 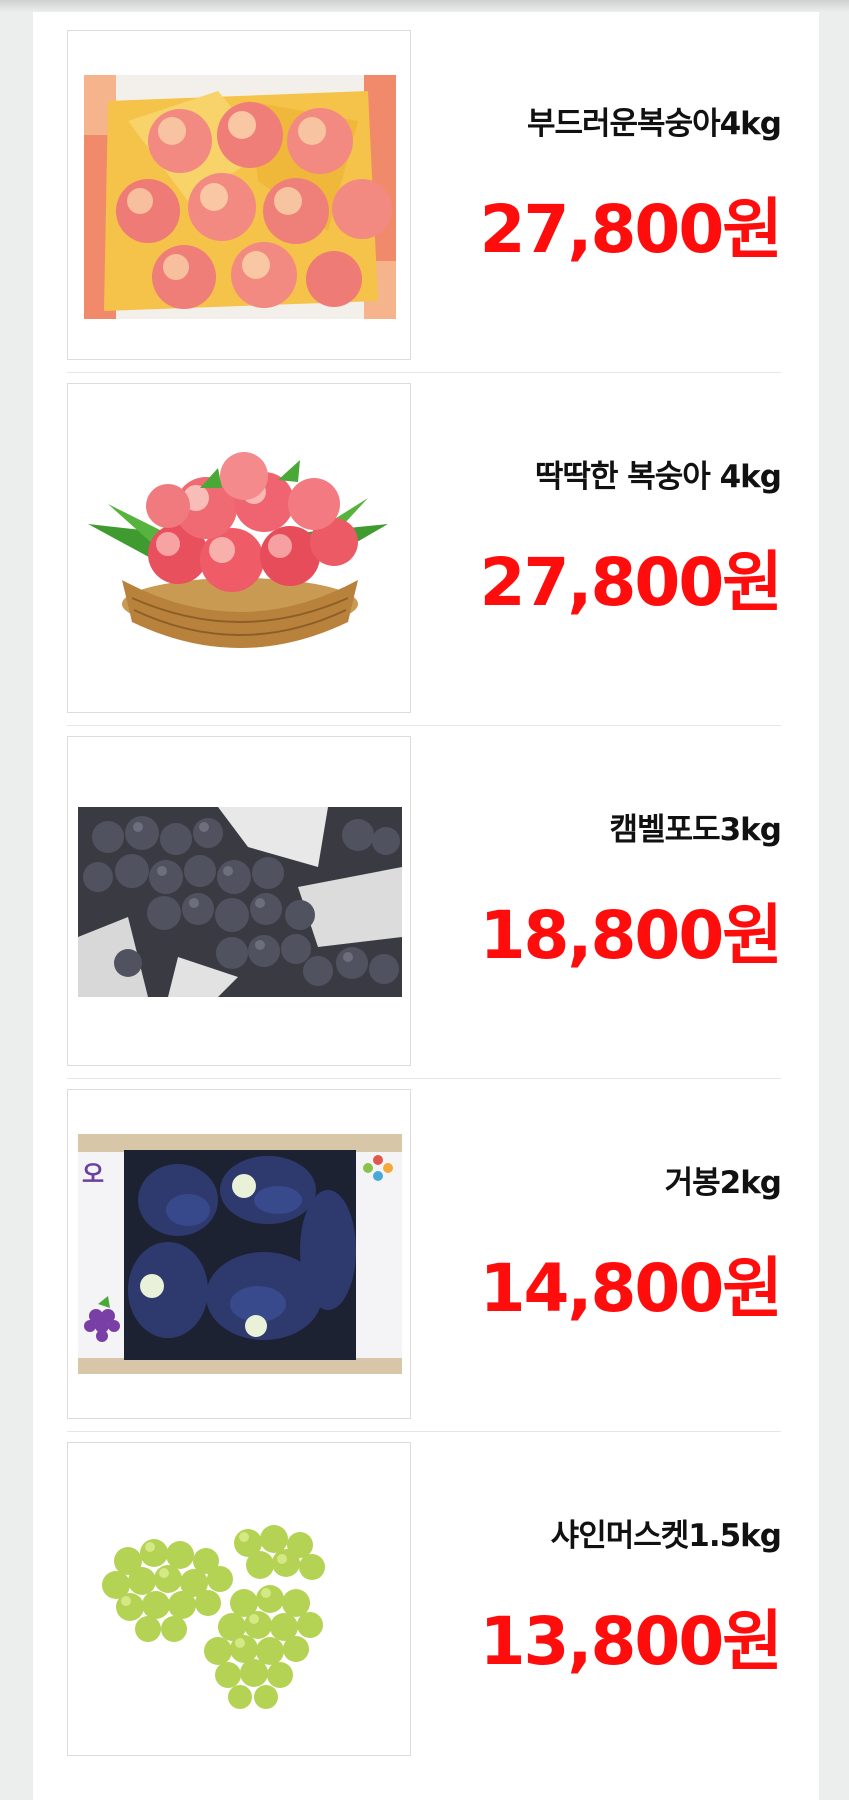 I want to click on campbell-grape-image, so click(x=239, y=901).